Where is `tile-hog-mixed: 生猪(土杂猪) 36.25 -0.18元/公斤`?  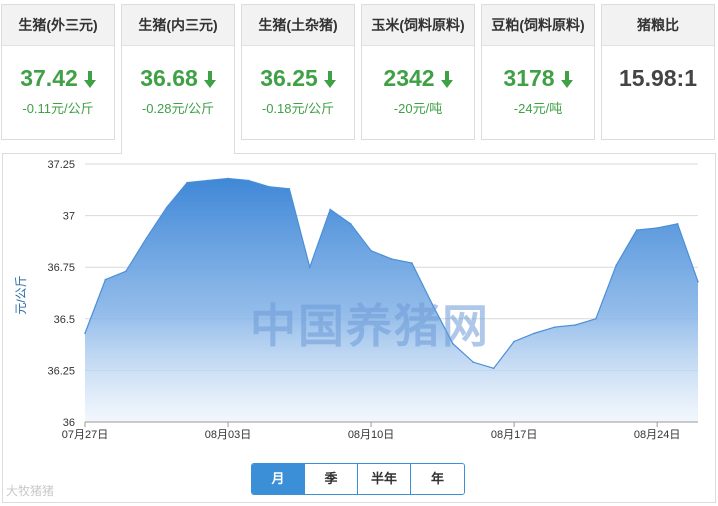
tile-hog-mixed: 生猪(土杂猪) 36.25 -0.18元/公斤 is located at coordinates (298, 72).